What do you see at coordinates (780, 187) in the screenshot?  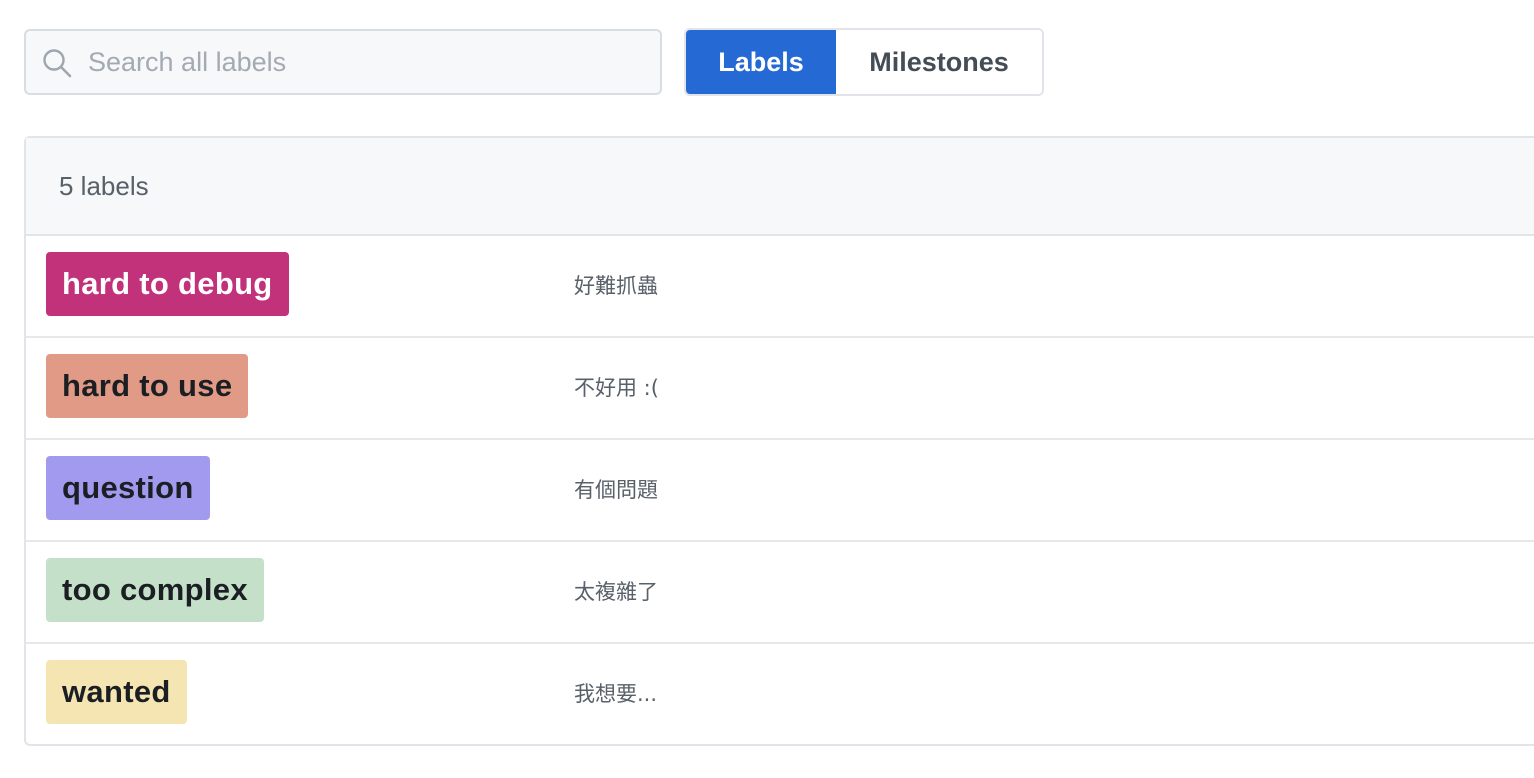 I see `labels-count-header: 5 labels` at bounding box center [780, 187].